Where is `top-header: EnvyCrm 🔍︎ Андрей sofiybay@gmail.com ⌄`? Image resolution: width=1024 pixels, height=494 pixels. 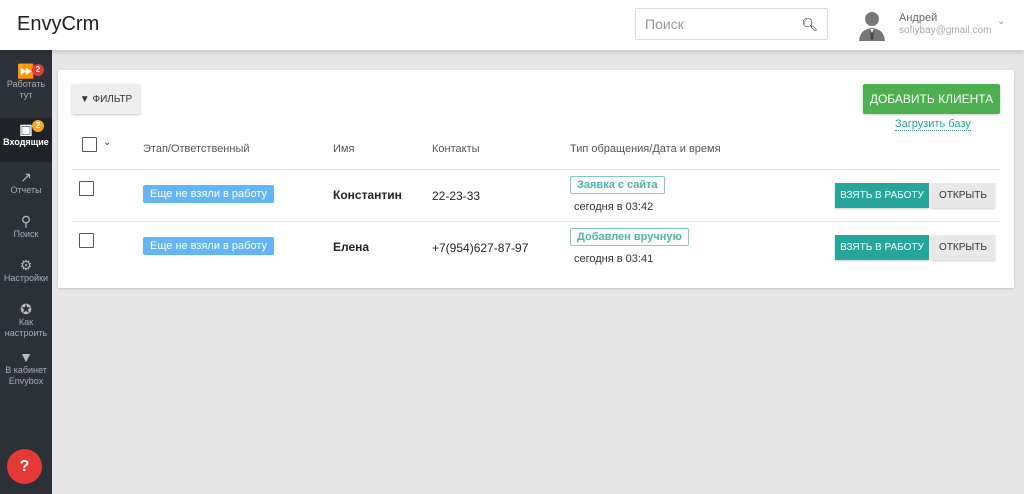 top-header: EnvyCrm 🔍︎ Андрей sofiybay@gmail.com ⌄ is located at coordinates (512, 25).